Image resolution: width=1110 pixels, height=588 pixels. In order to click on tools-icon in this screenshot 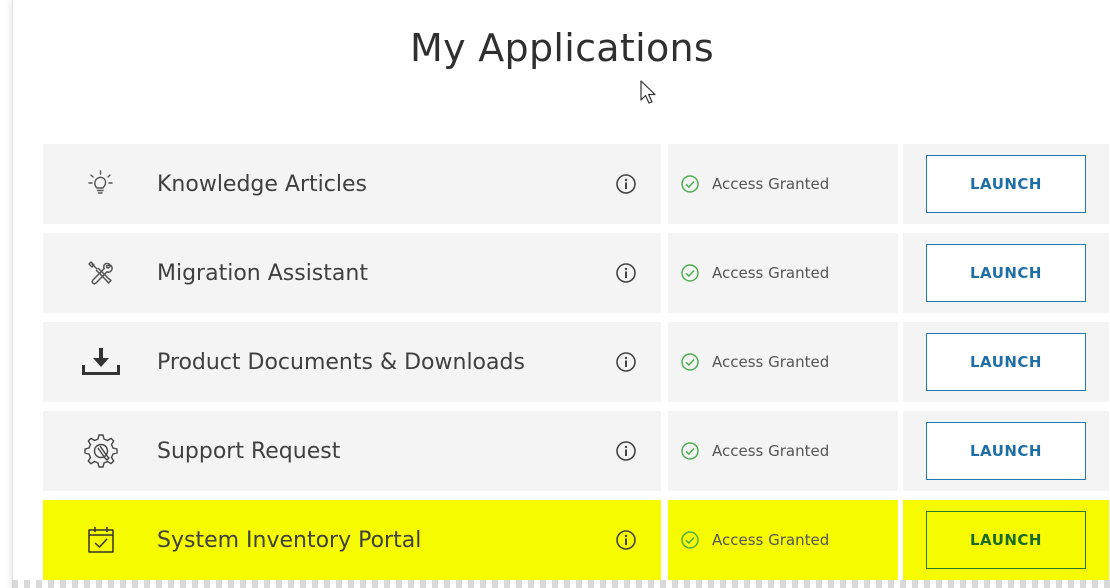, I will do `click(101, 273)`.